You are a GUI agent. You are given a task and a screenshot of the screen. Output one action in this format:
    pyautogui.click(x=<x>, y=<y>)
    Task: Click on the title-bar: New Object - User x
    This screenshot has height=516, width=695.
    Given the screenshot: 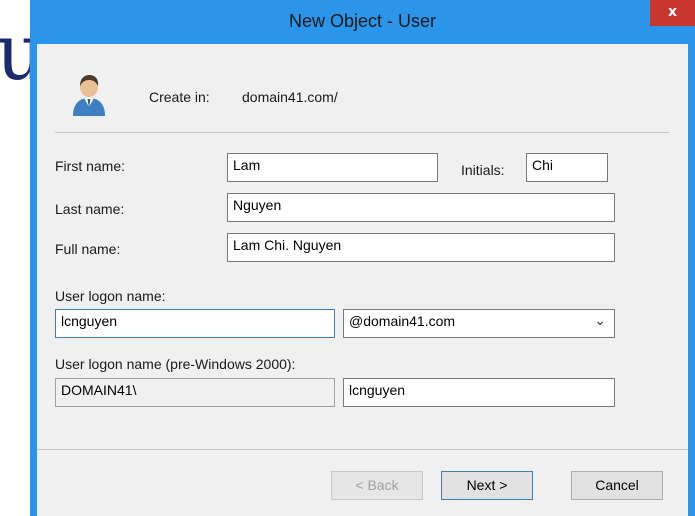 What is the action you would take?
    pyautogui.click(x=362, y=22)
    